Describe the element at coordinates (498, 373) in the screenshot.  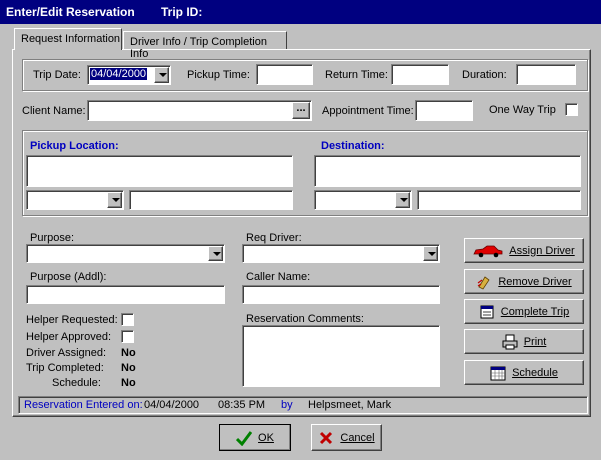
I see `calendar-grid-icon` at that location.